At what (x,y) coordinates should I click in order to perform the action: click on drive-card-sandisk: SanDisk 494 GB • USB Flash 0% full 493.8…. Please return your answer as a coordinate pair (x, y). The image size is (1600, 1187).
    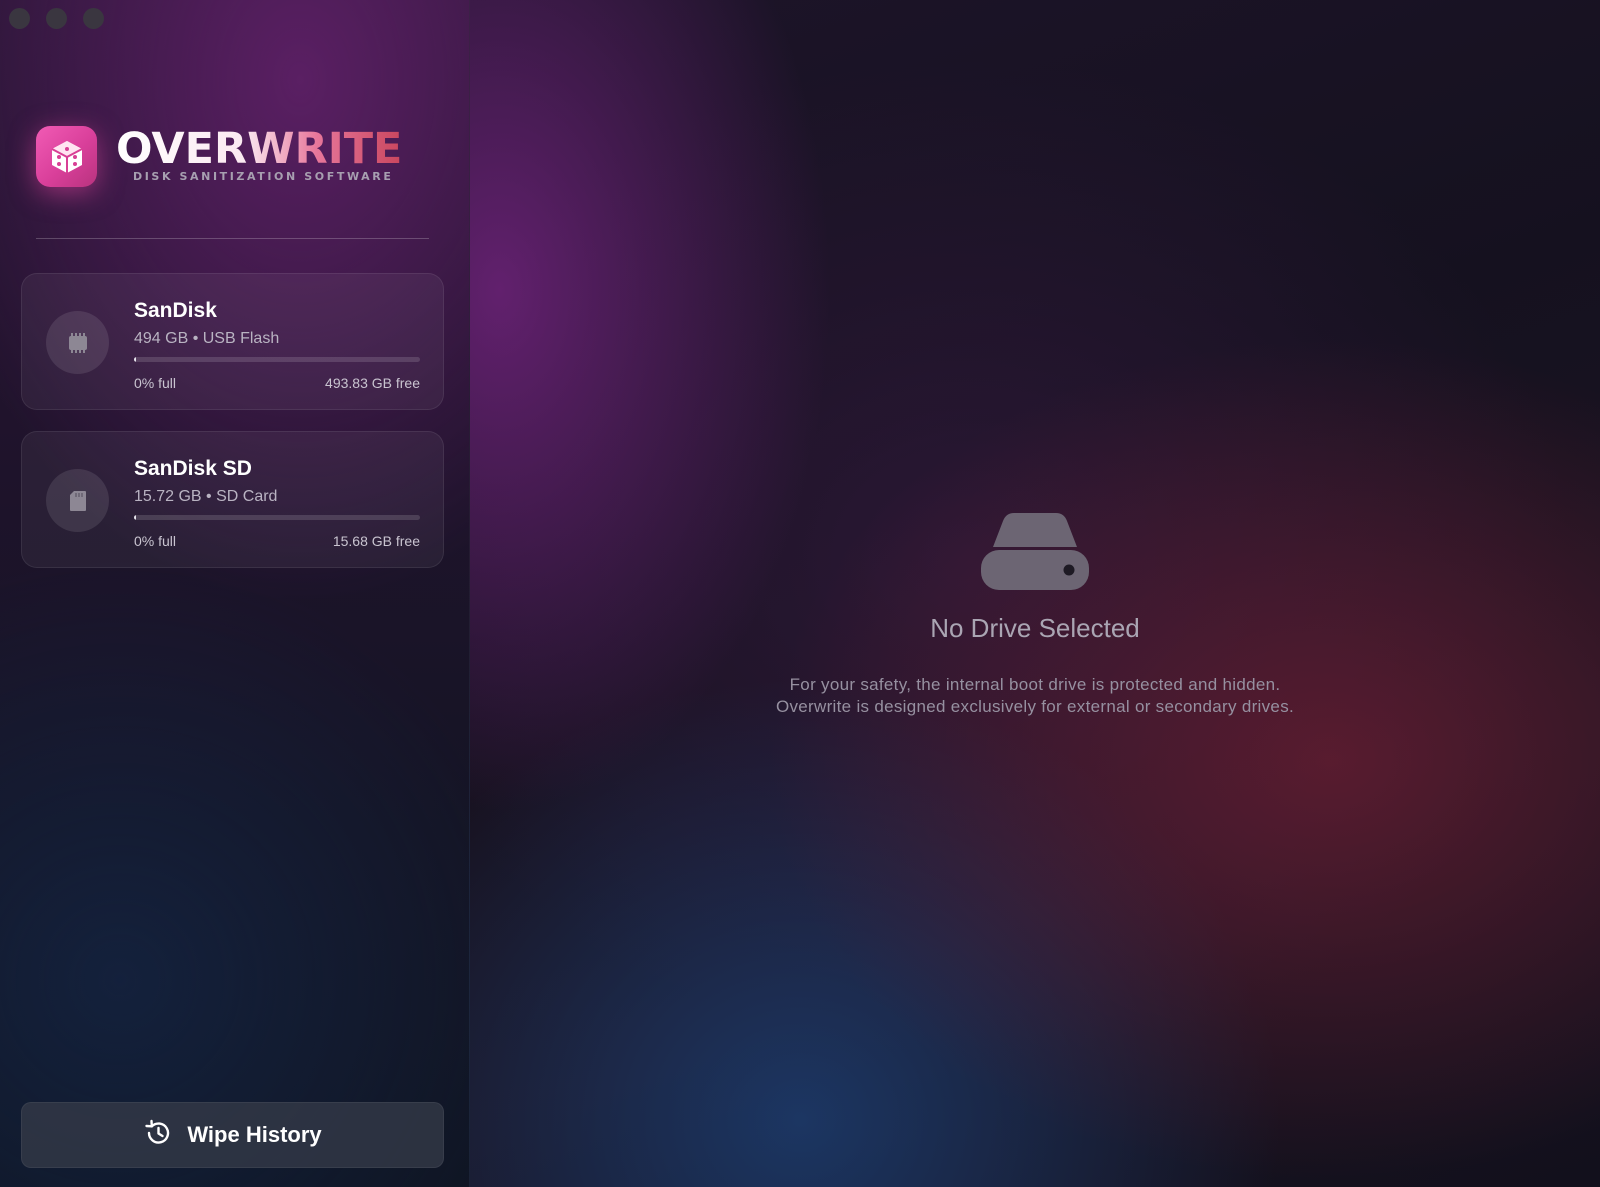
    Looking at the image, I should click on (232, 341).